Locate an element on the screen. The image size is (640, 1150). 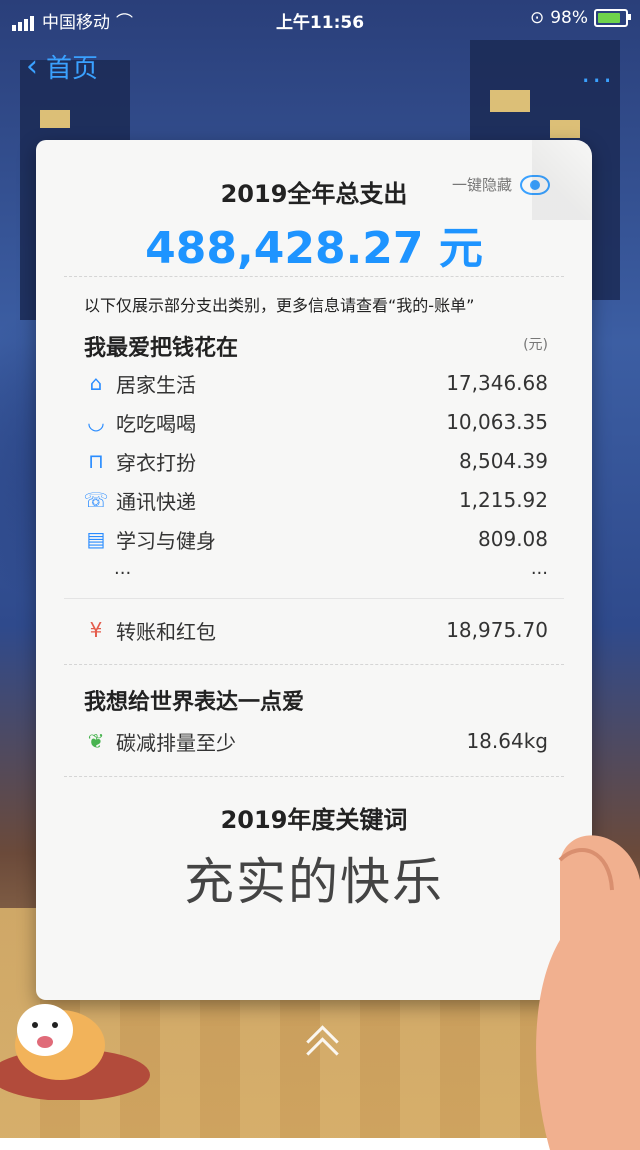
item-label: 学习与健身 is located at coordinates (166, 540).